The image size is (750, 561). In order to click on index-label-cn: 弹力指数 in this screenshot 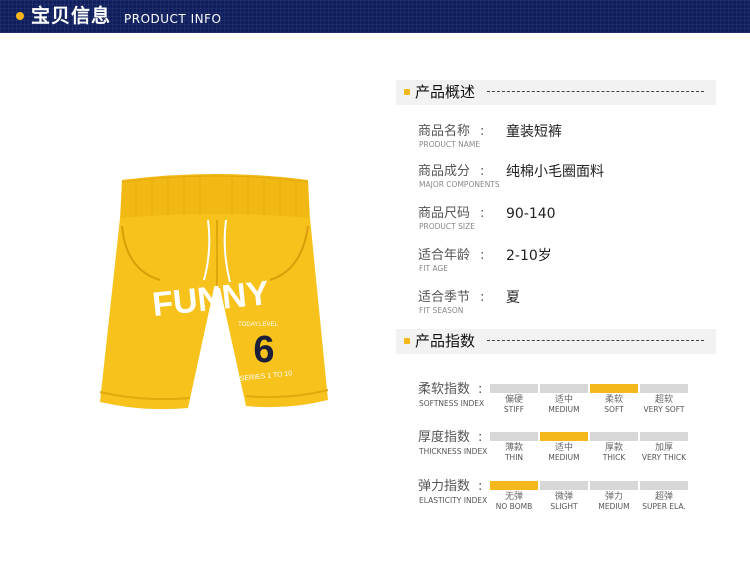, I will do `click(444, 486)`.